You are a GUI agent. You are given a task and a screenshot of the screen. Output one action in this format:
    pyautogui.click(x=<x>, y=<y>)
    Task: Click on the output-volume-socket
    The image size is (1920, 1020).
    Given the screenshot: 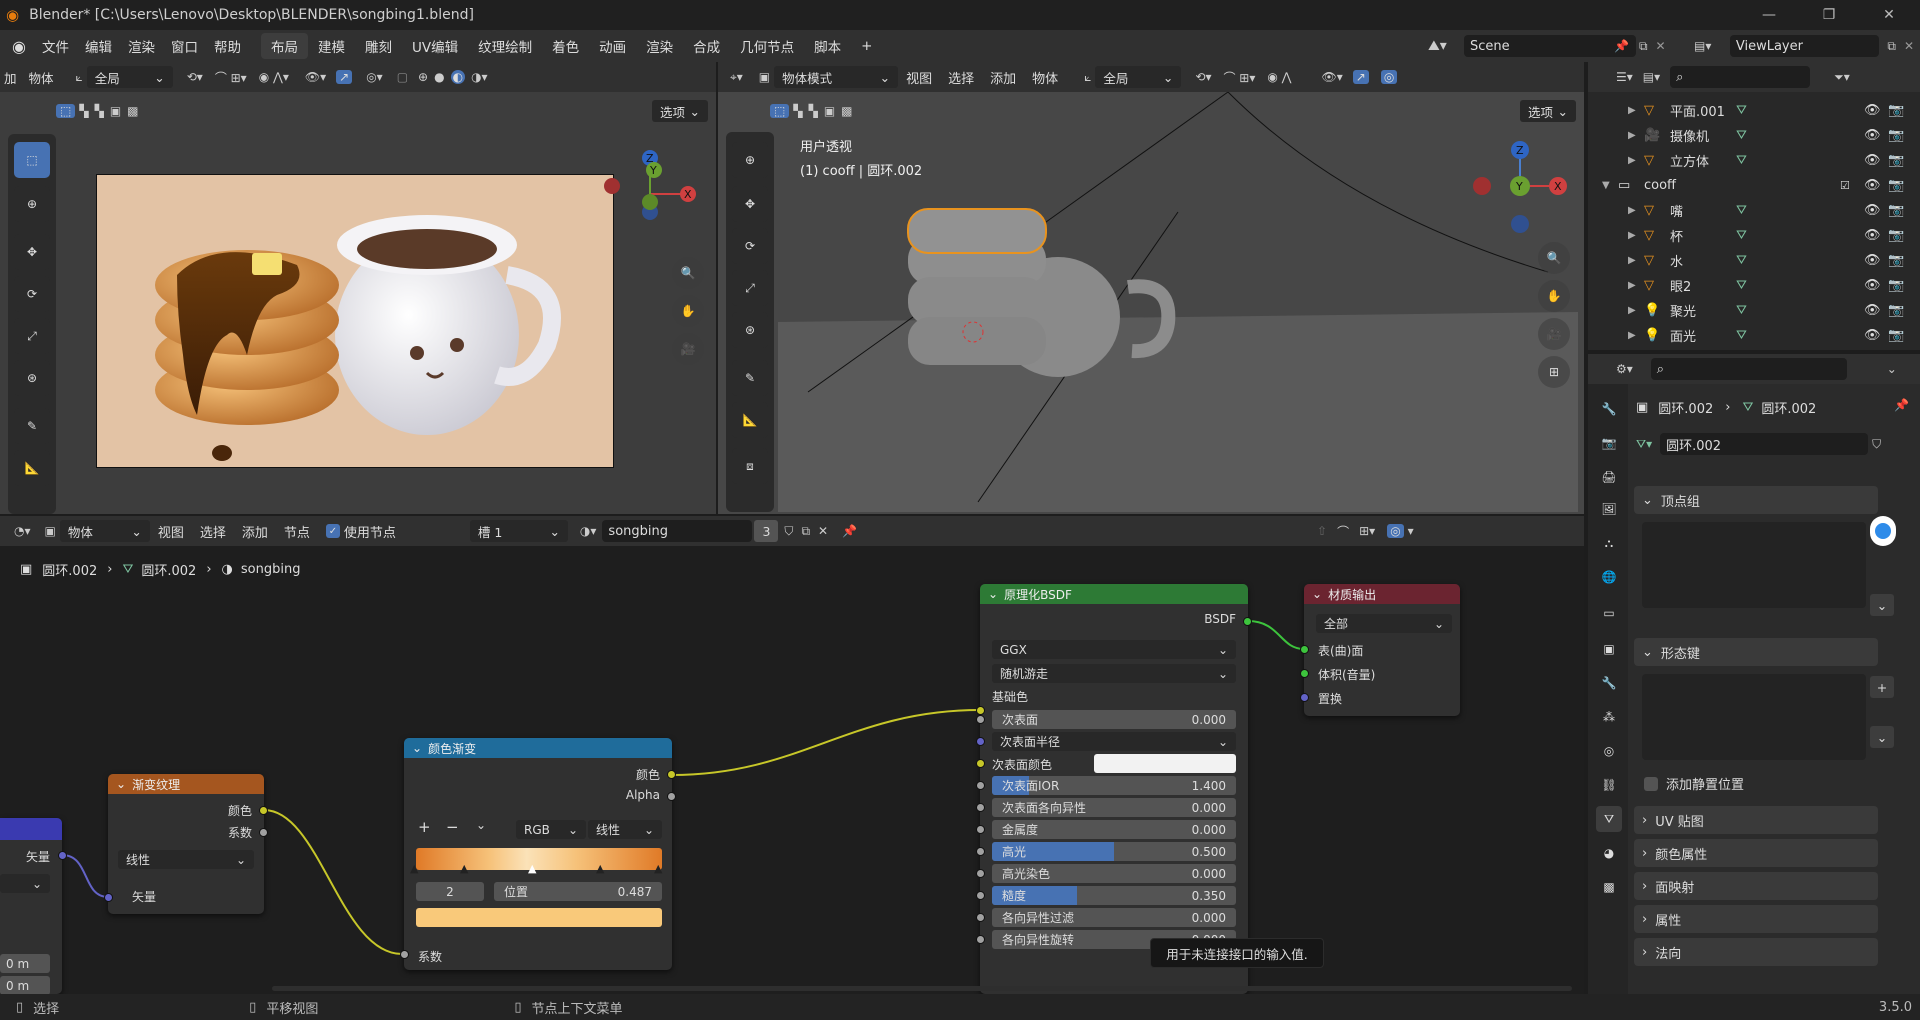 What is the action you would take?
    pyautogui.click(x=1304, y=673)
    